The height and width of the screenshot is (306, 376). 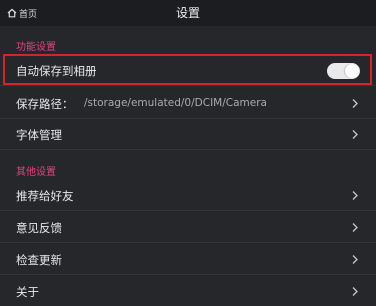 I want to click on recommend-friends-row: 推荐给好友, so click(x=188, y=195).